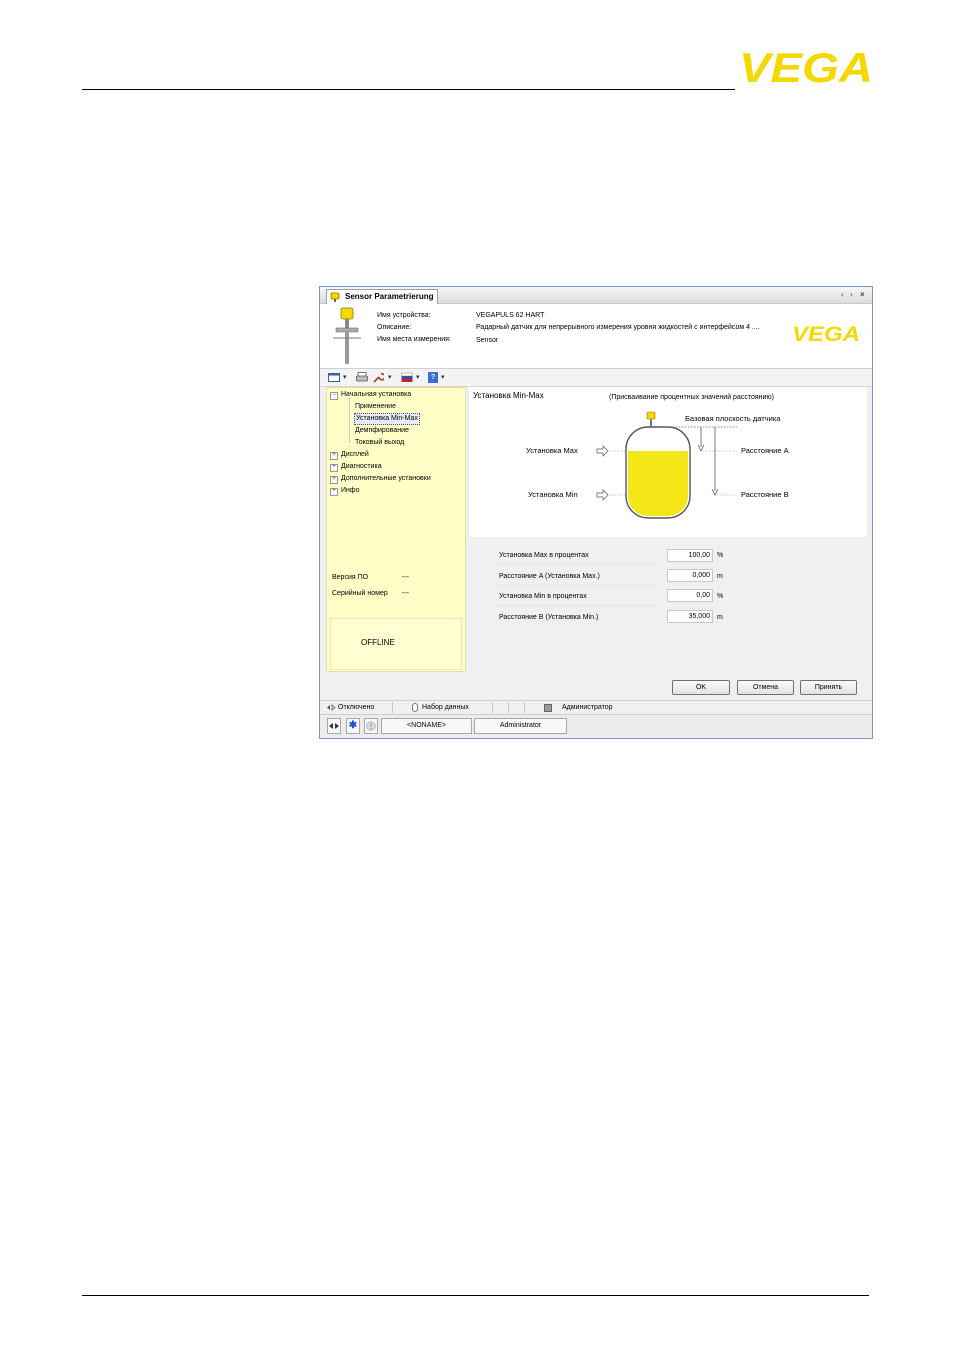 This screenshot has width=953, height=1352. What do you see at coordinates (389, 296) in the screenshot?
I see `tab-label: Sensor Parametrierung` at bounding box center [389, 296].